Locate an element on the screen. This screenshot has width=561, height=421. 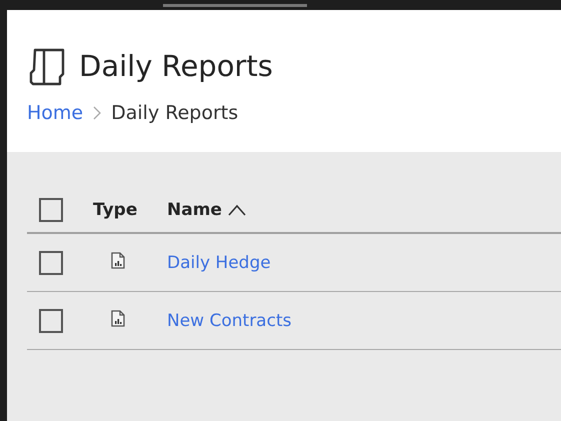
column-header: Type is located at coordinates (115, 210).